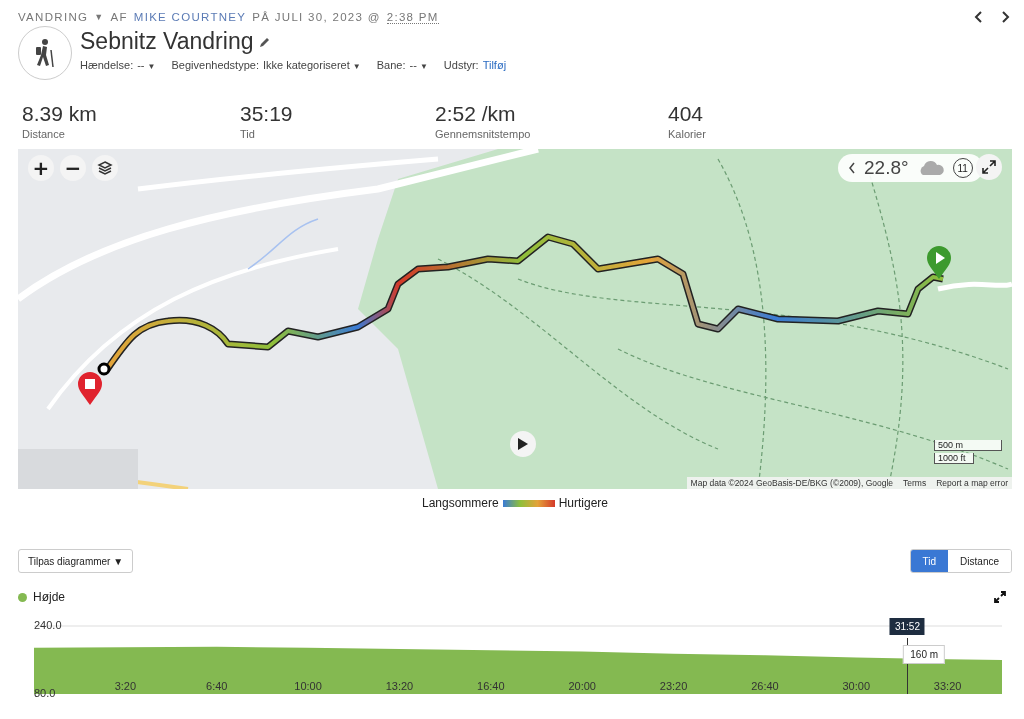 The height and width of the screenshot is (719, 1024). What do you see at coordinates (76, 561) in the screenshot?
I see `customize-charts-button: Tilpas diagrammer ▼` at bounding box center [76, 561].